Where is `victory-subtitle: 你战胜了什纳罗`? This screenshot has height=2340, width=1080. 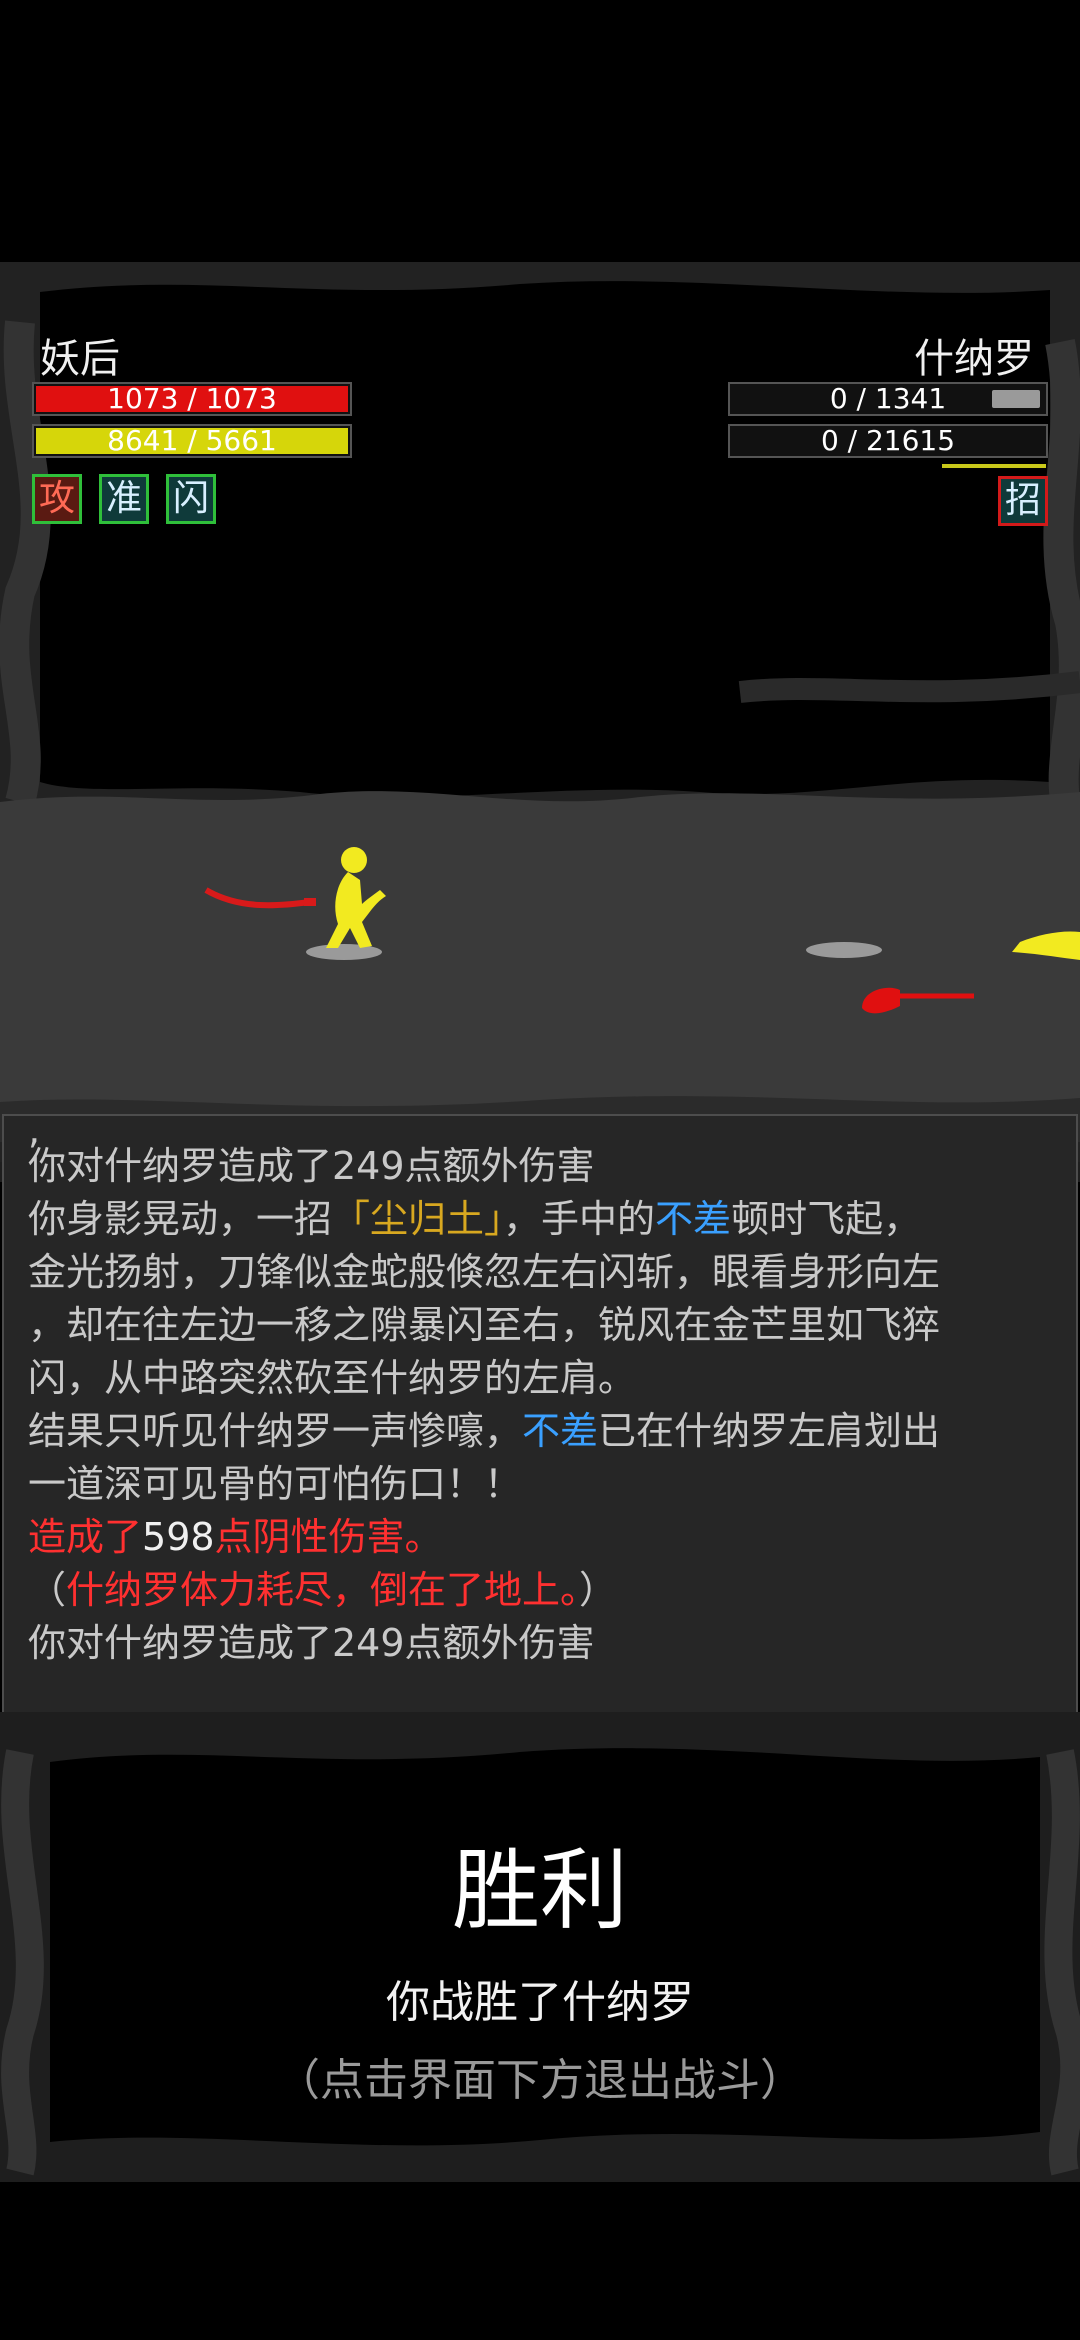
victory-subtitle: 你战胜了什纳罗 is located at coordinates (540, 2002).